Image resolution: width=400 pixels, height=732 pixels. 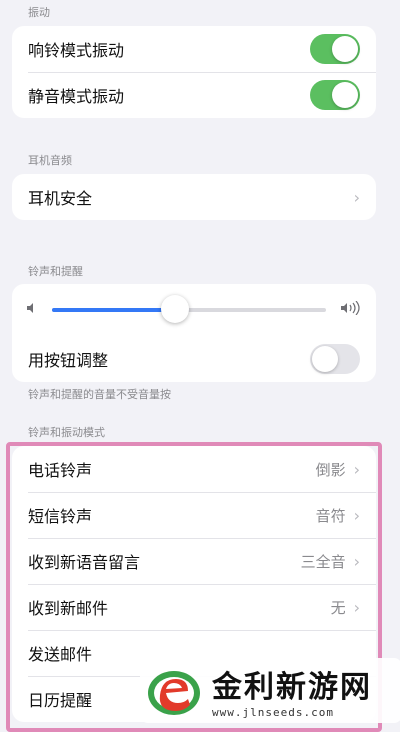 What do you see at coordinates (50, 160) in the screenshot?
I see `section-title-headphone-audio: 耳机音频` at bounding box center [50, 160].